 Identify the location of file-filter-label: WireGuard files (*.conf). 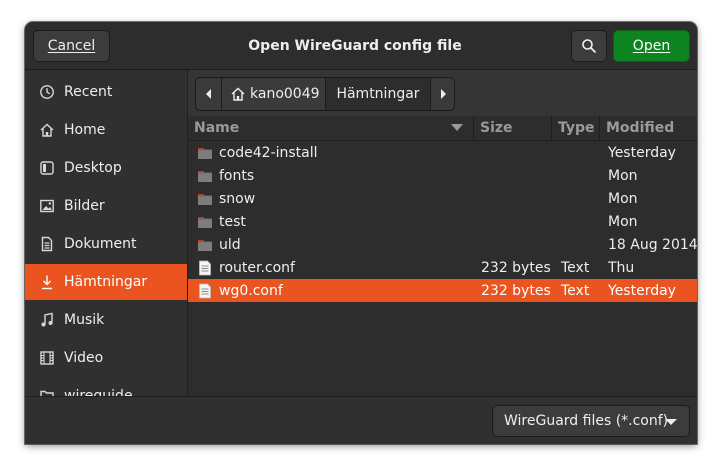
(586, 421).